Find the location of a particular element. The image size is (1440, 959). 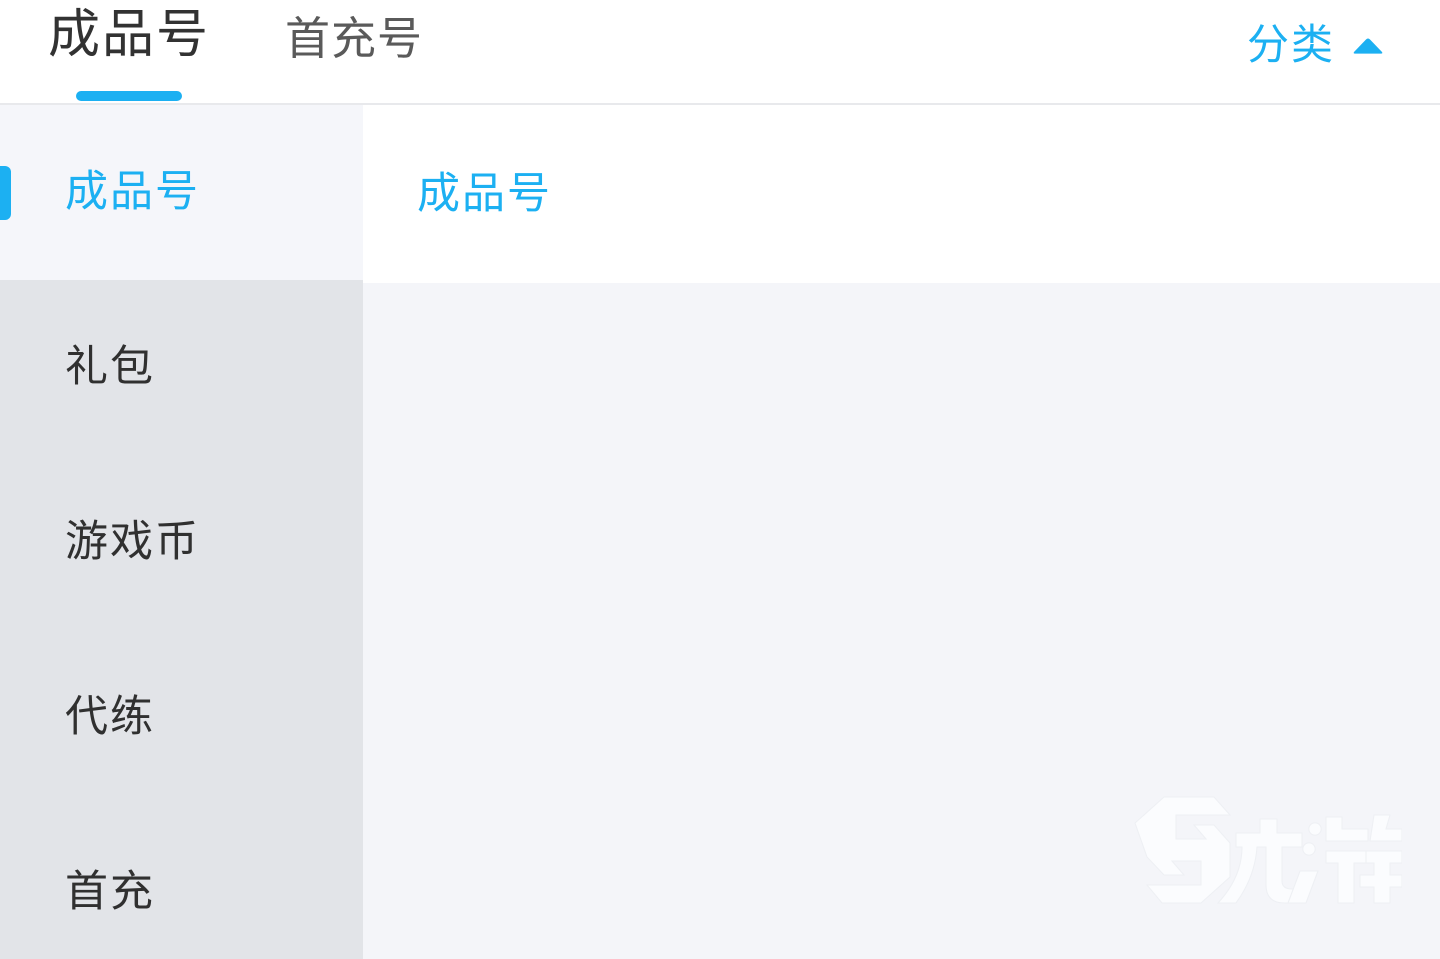

sidebar-item-libao: 礼包 is located at coordinates (181, 367).